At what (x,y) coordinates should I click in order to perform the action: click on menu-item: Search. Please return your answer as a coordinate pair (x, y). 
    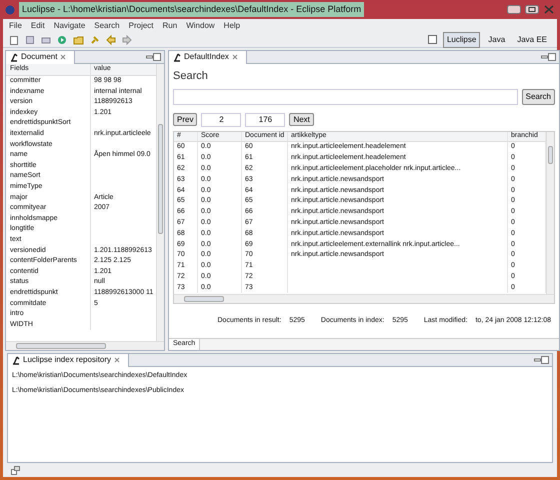
    Looking at the image, I should click on (107, 26).